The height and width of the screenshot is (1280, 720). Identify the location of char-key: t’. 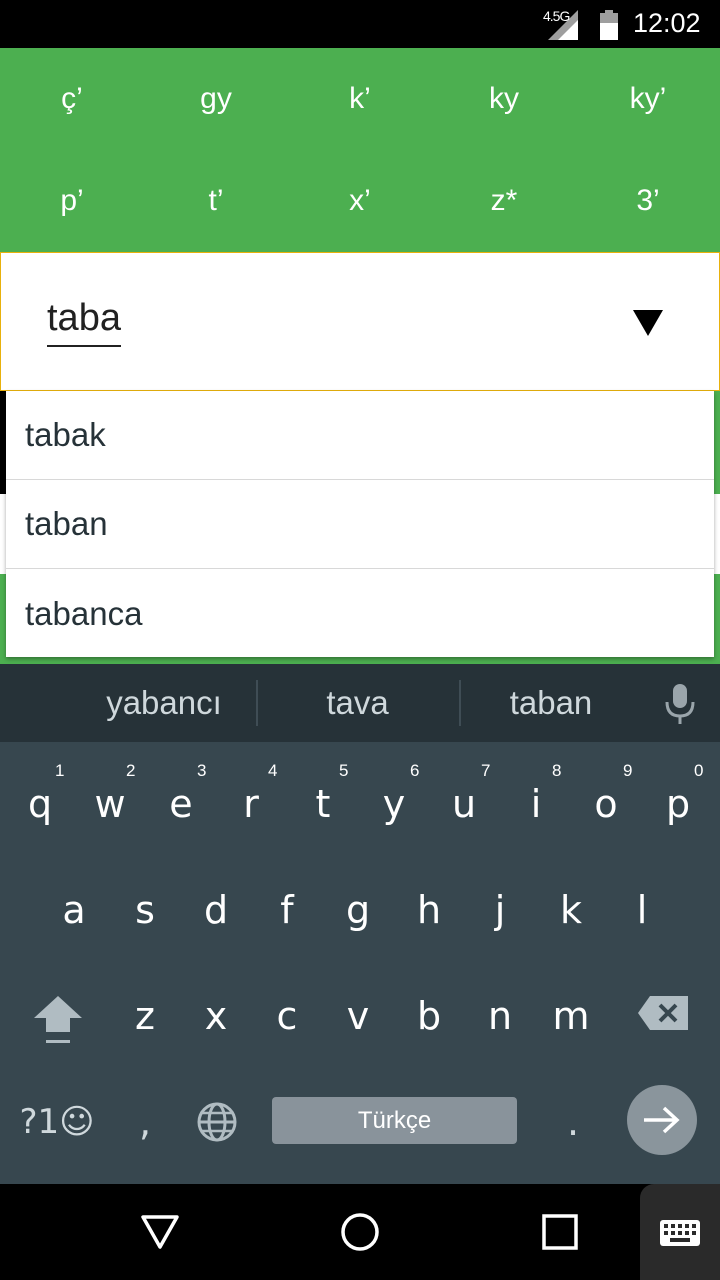
(216, 201).